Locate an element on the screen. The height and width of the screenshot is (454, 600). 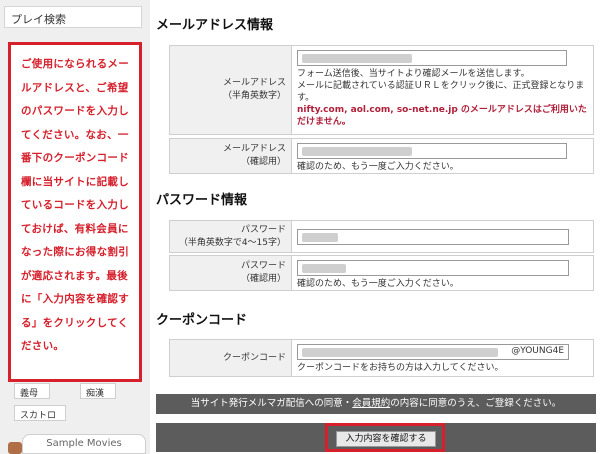
sample-thumbnail is located at coordinates (15, 448).